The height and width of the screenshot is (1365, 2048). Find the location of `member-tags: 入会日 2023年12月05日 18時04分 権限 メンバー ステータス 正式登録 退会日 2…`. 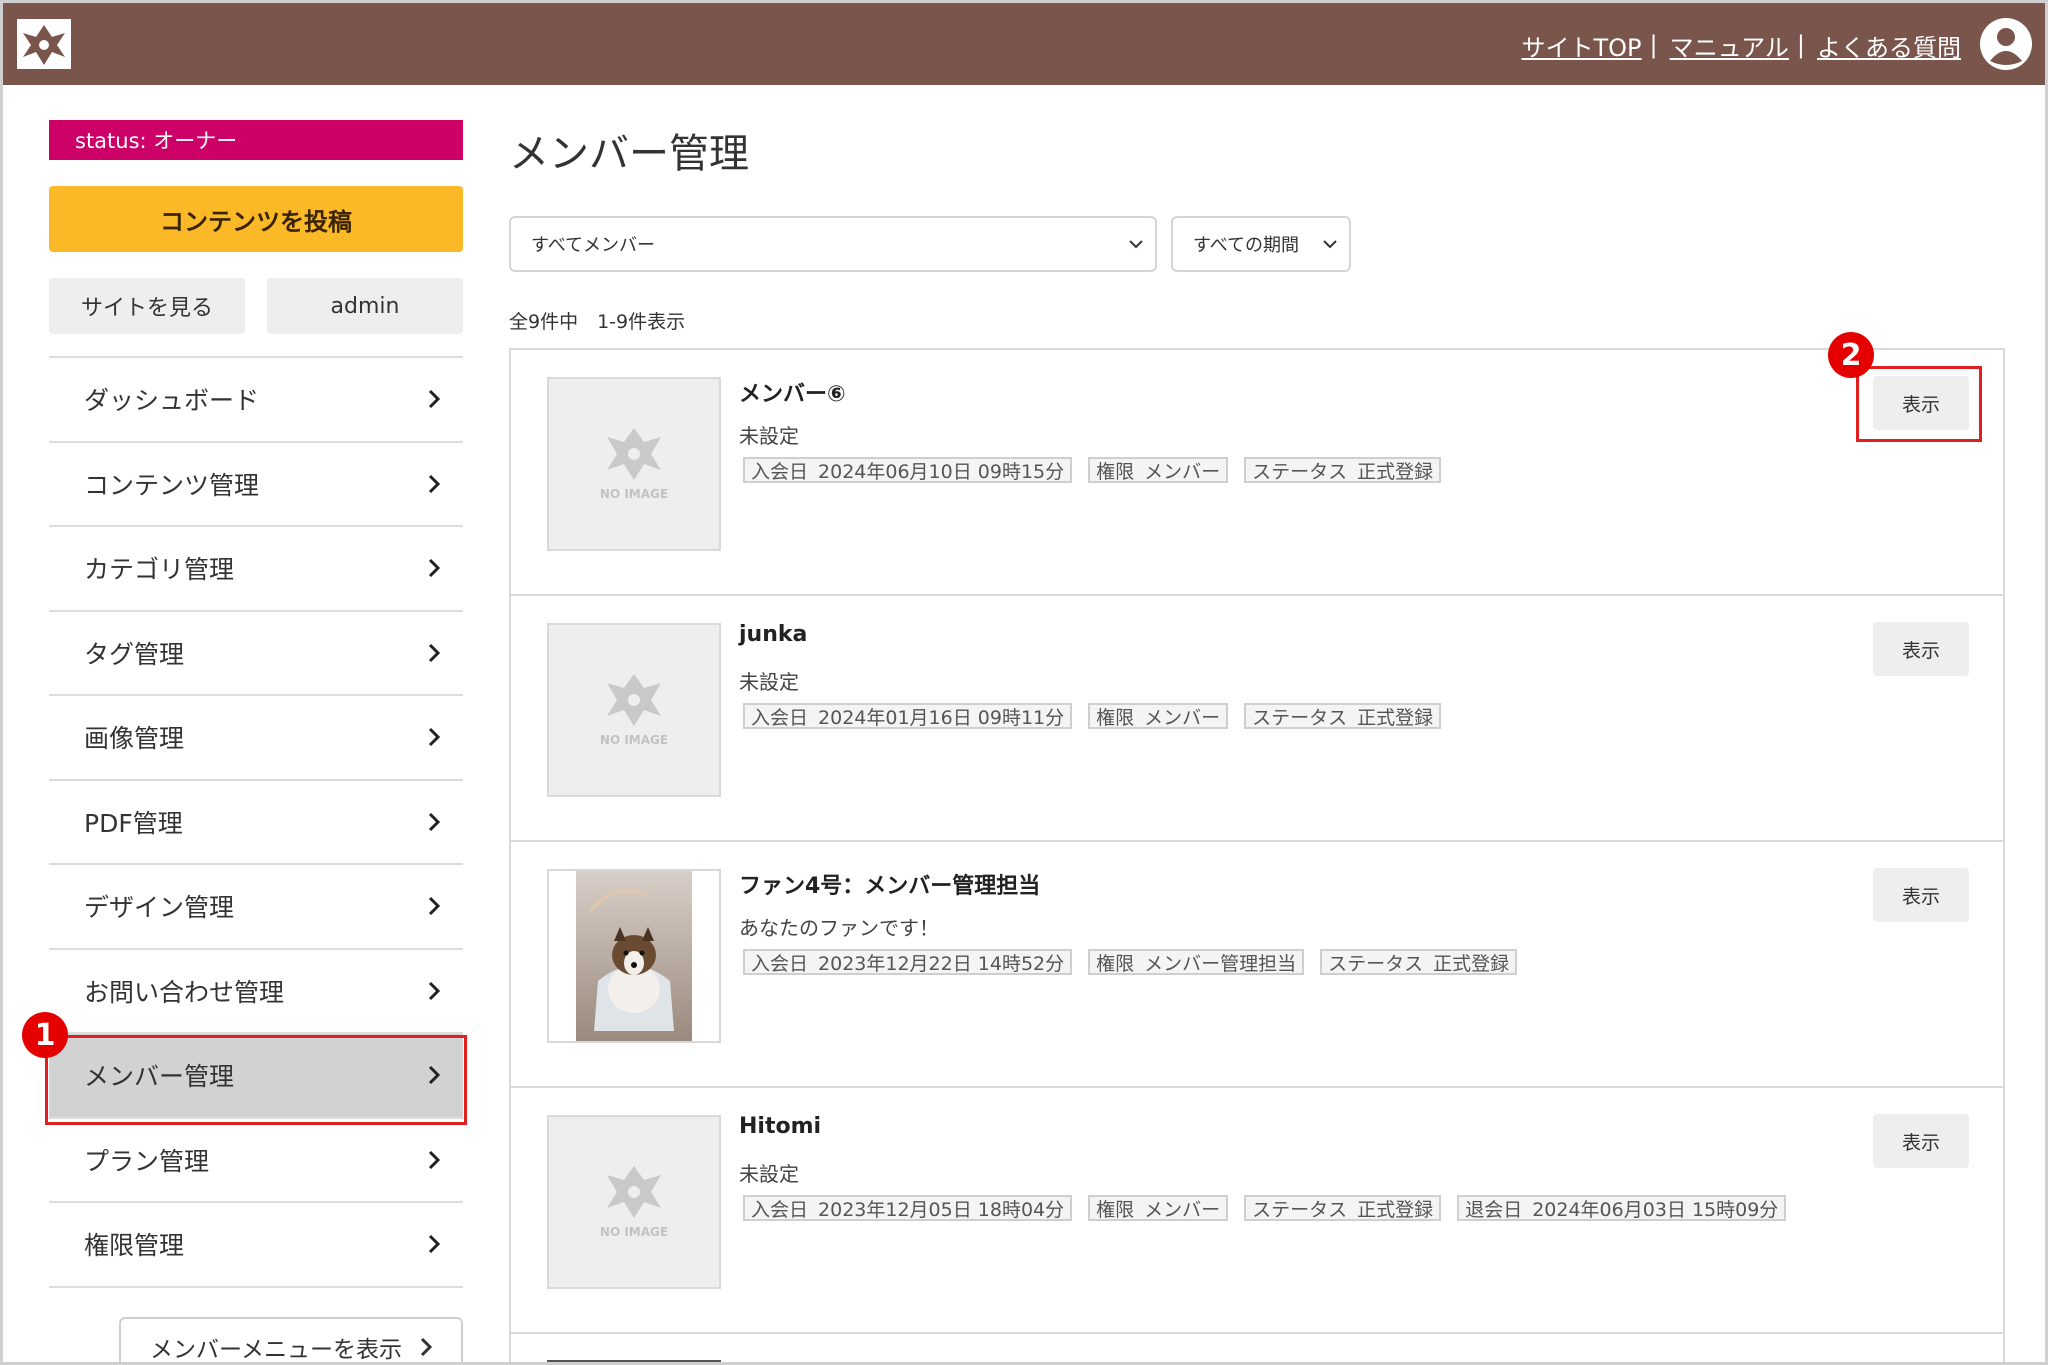

member-tags: 入会日 2023年12月05日 18時04分 権限 メンバー ステータス 正式登録 退会日 2… is located at coordinates (1265, 1208).